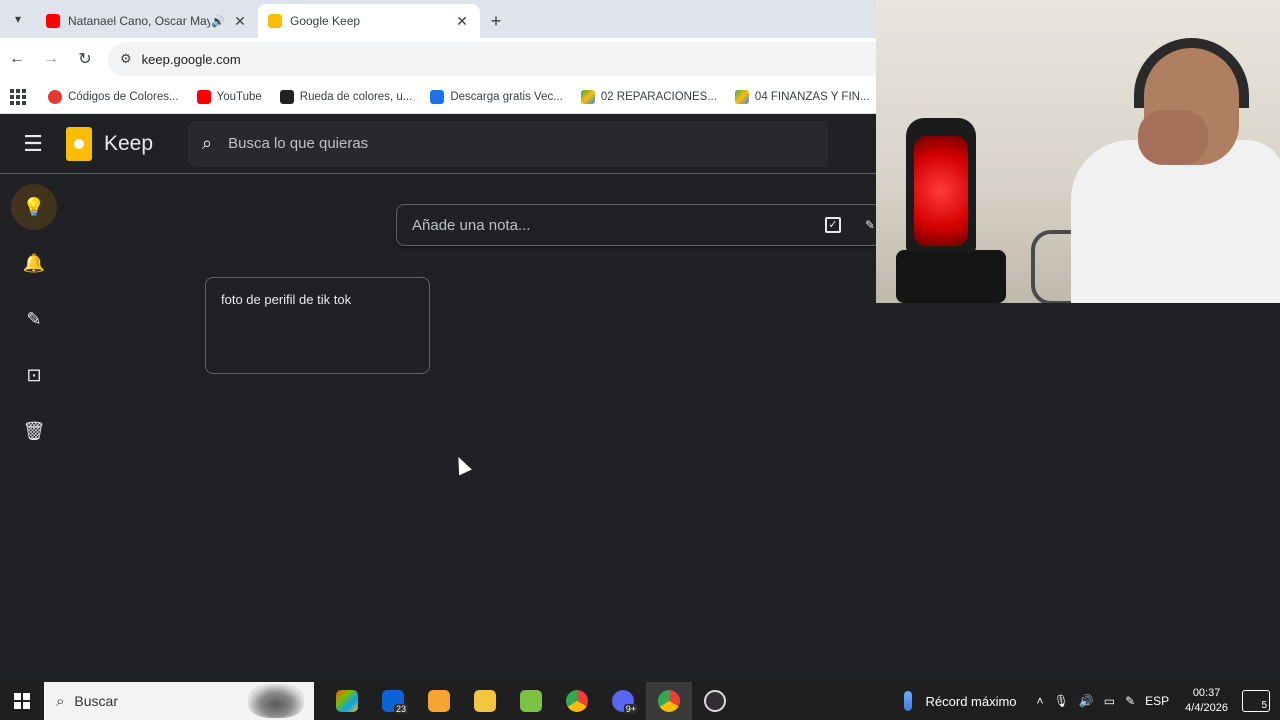 The height and width of the screenshot is (720, 1280). I want to click on note-text: foto de perifil de tik tok, so click(286, 299).